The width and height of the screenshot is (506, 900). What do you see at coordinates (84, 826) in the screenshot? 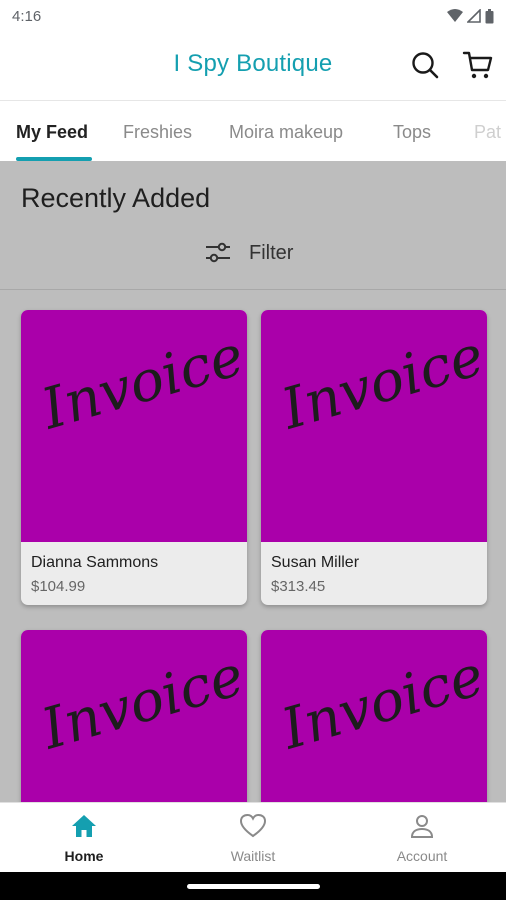
I see `home-icon` at bounding box center [84, 826].